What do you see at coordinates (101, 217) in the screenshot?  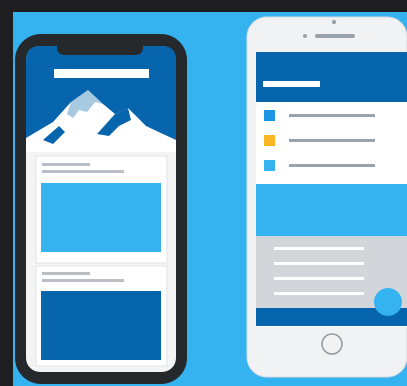 I see `card-1-image` at bounding box center [101, 217].